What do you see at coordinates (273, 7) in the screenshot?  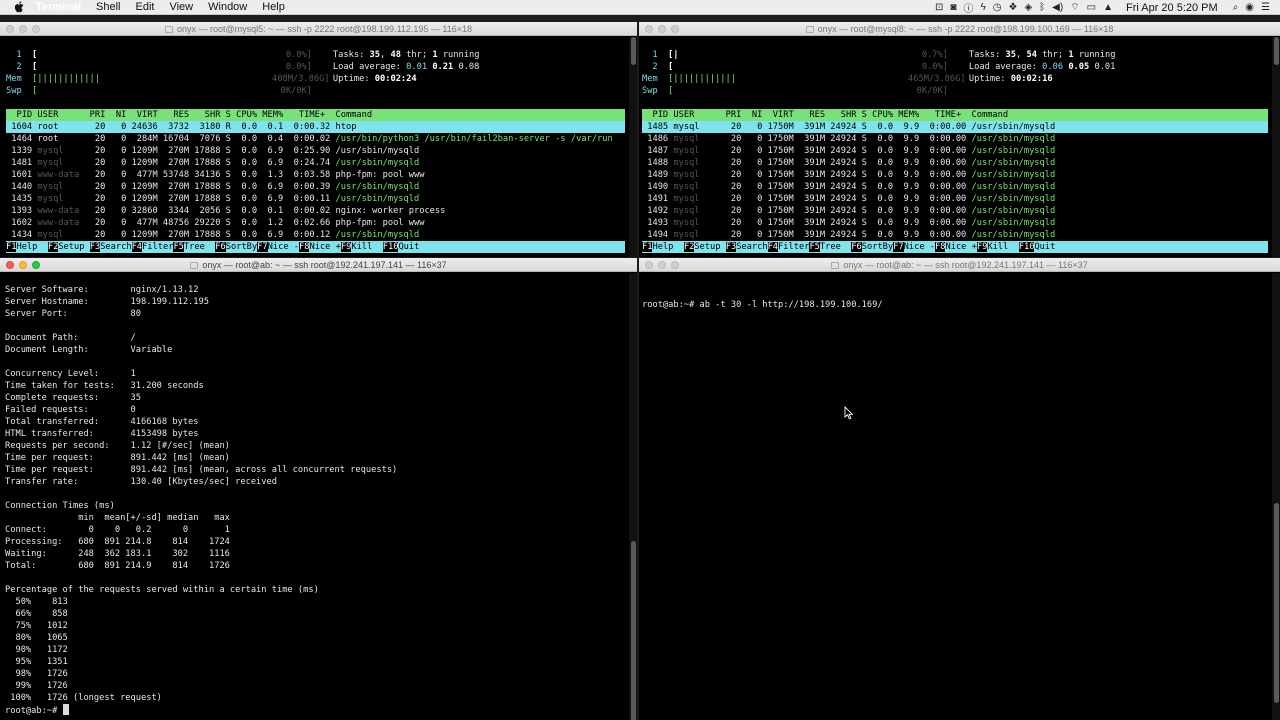 I see `menu-help: Help` at bounding box center [273, 7].